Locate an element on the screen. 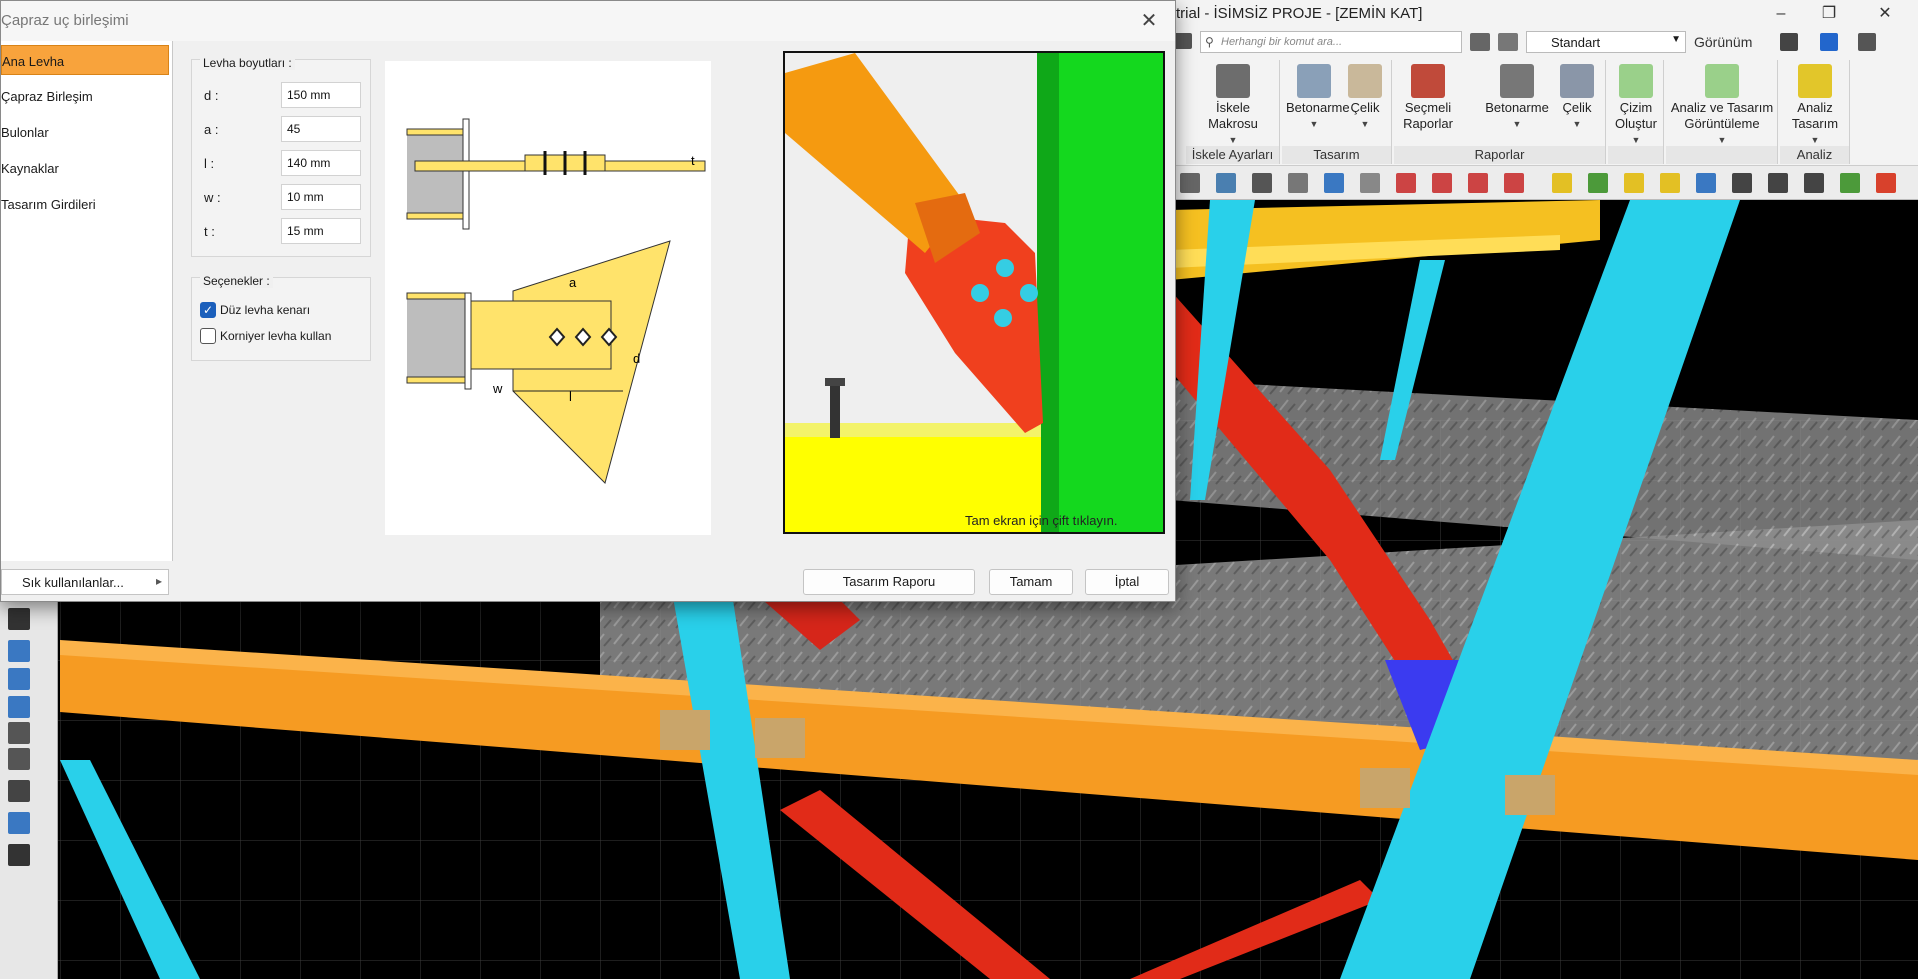 The image size is (1918, 979). field-l-input: 140 mm is located at coordinates (321, 163).